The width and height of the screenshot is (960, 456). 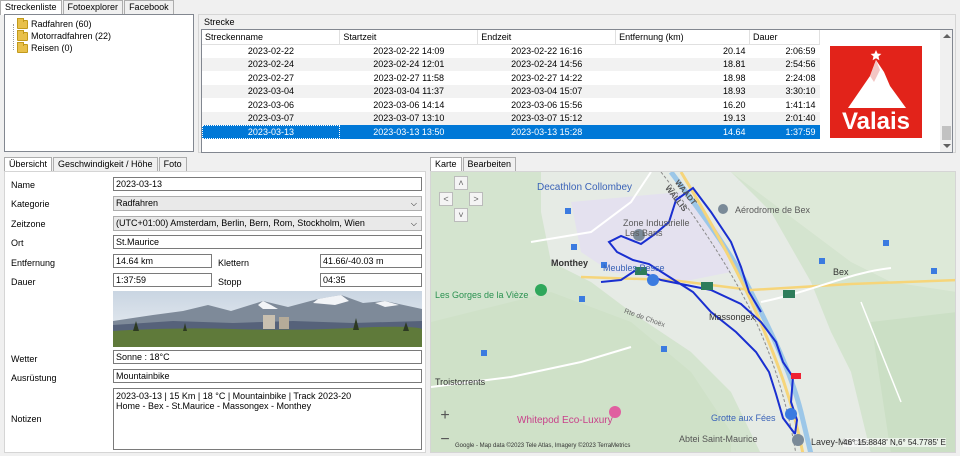 What do you see at coordinates (102, 47) in the screenshot?
I see `tree-item-reisen: Reisen (0)` at bounding box center [102, 47].